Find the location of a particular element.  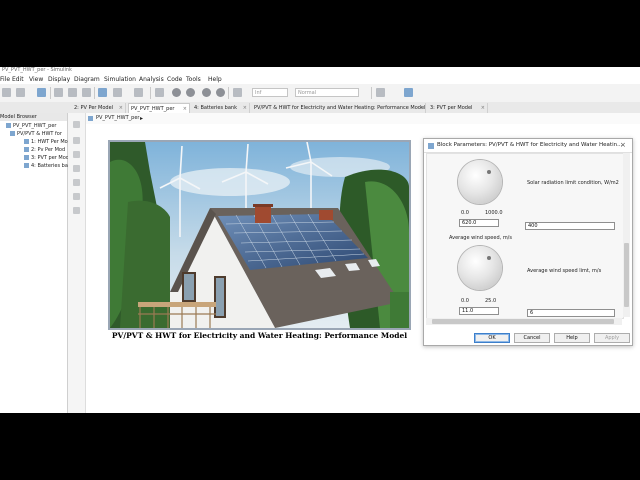

menu-simulation: Simulation is located at coordinates (120, 79).